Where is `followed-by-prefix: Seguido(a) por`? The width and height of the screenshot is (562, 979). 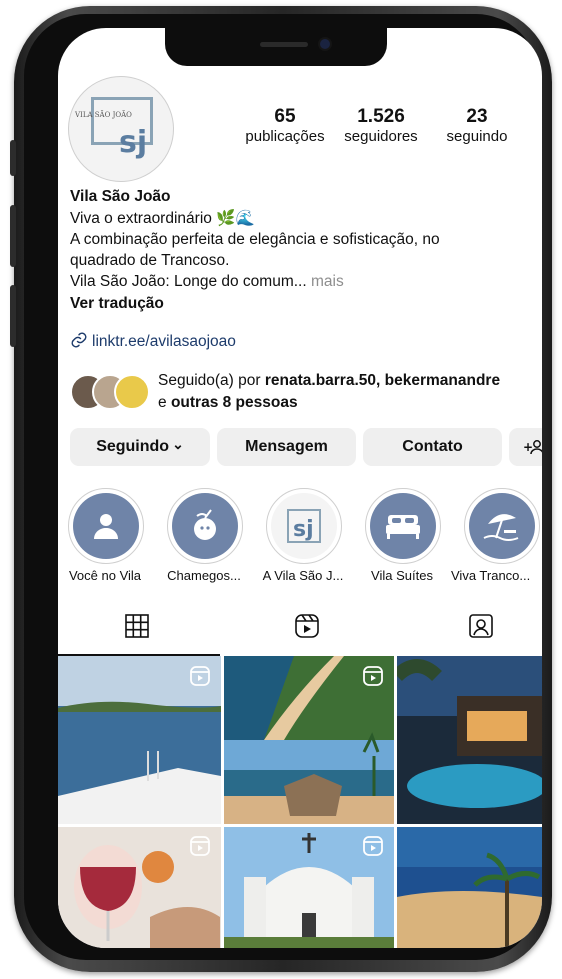 followed-by-prefix: Seguido(a) por is located at coordinates (209, 380).